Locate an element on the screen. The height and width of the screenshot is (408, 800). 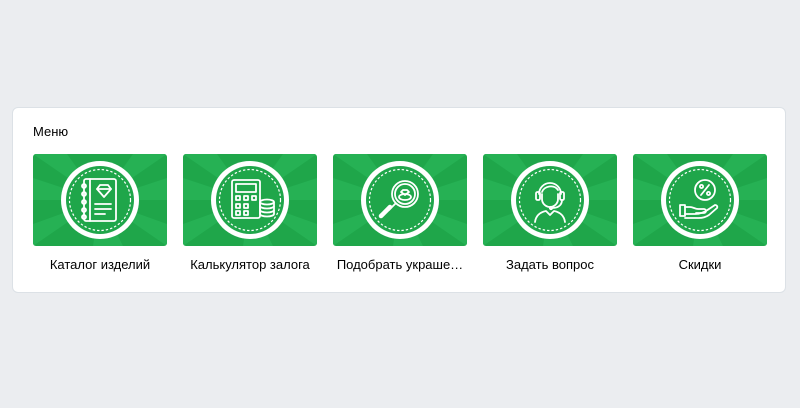
menu-item-calculator: Калькулятор залога is located at coordinates (250, 213).